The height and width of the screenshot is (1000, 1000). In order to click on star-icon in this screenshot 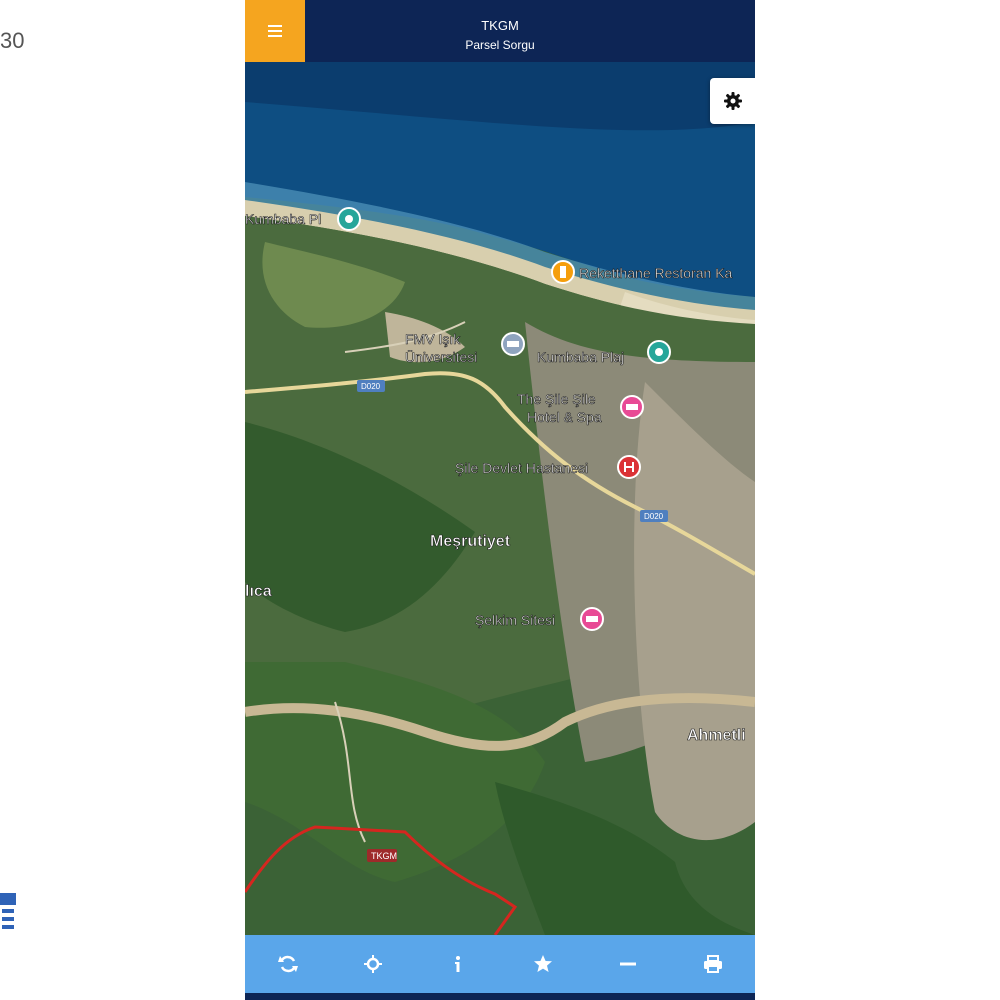, I will do `click(542, 963)`.